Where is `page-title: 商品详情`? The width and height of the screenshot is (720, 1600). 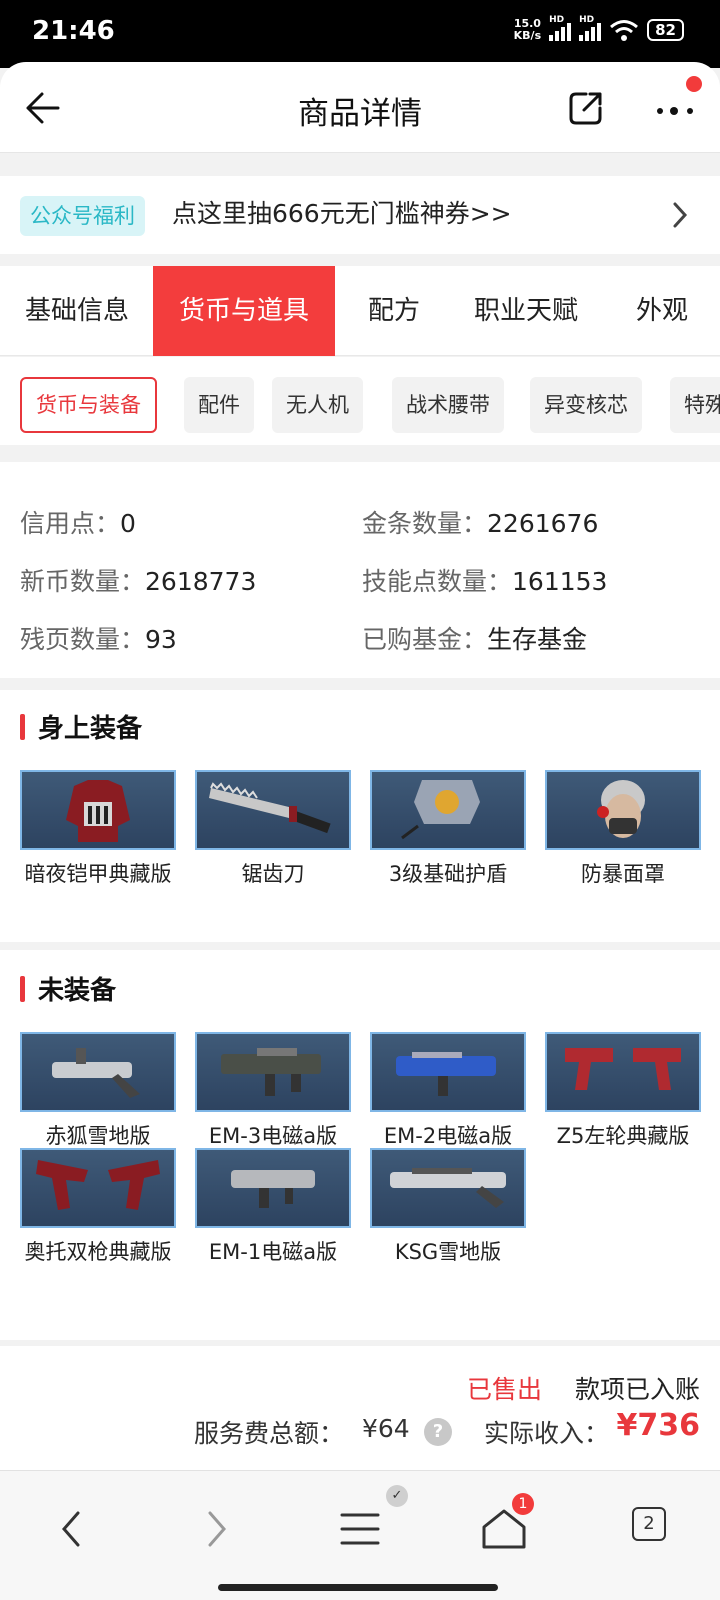
page-title: 商品详情 is located at coordinates (360, 114).